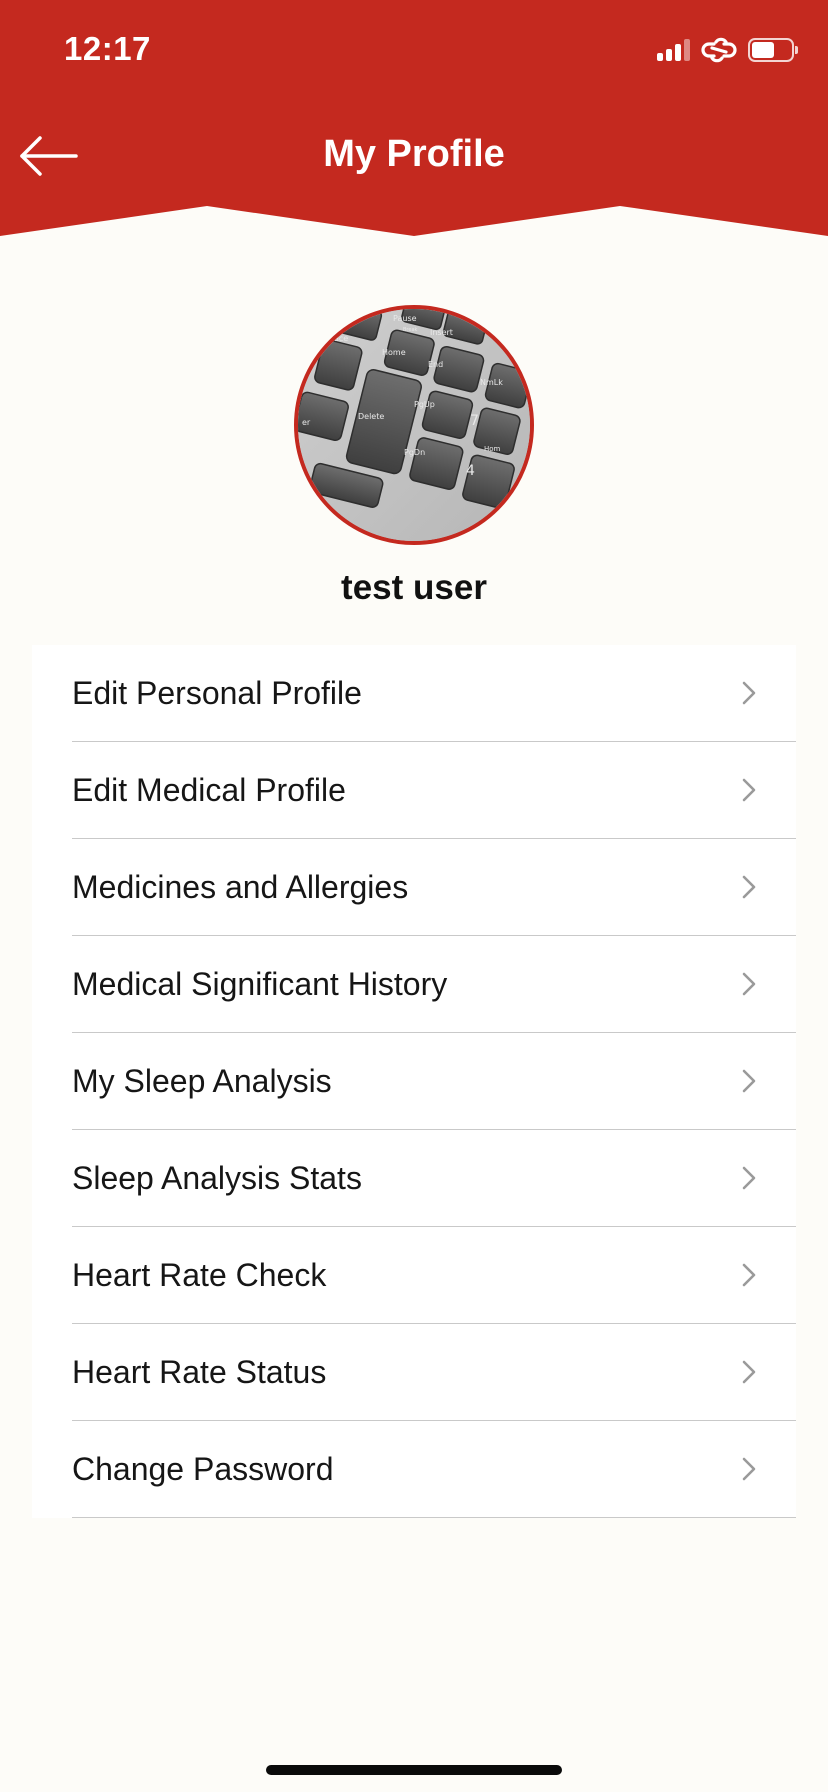 This screenshot has width=828, height=1792. Describe the element at coordinates (260, 984) in the screenshot. I see `menu-item-label: Medical Significant History` at that location.